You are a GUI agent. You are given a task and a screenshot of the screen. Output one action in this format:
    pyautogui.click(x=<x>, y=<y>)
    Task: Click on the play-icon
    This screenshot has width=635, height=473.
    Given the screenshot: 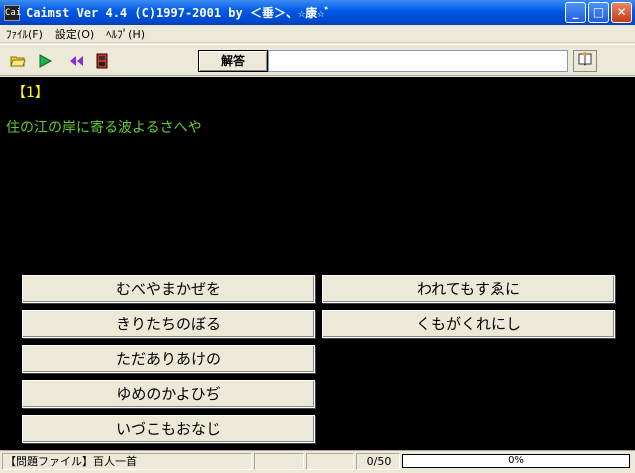 What is the action you would take?
    pyautogui.click(x=45, y=61)
    